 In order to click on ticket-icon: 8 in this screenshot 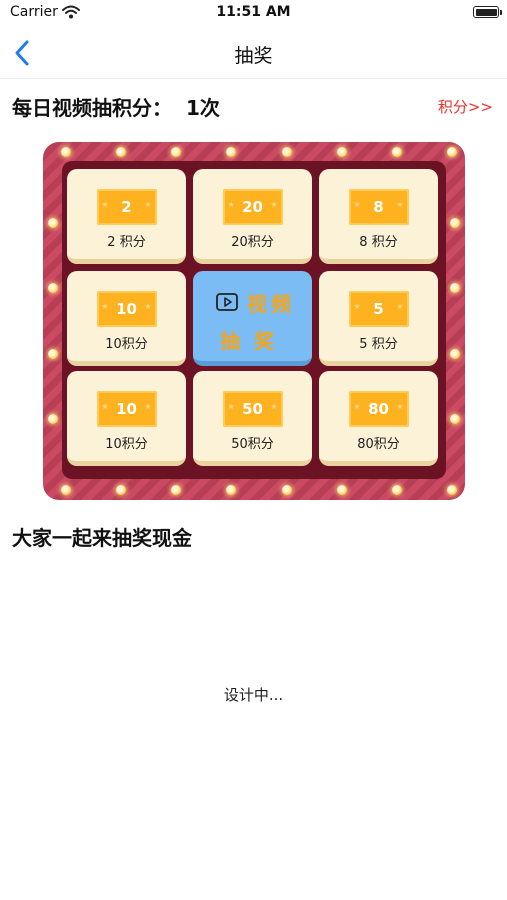, I will do `click(378, 207)`.